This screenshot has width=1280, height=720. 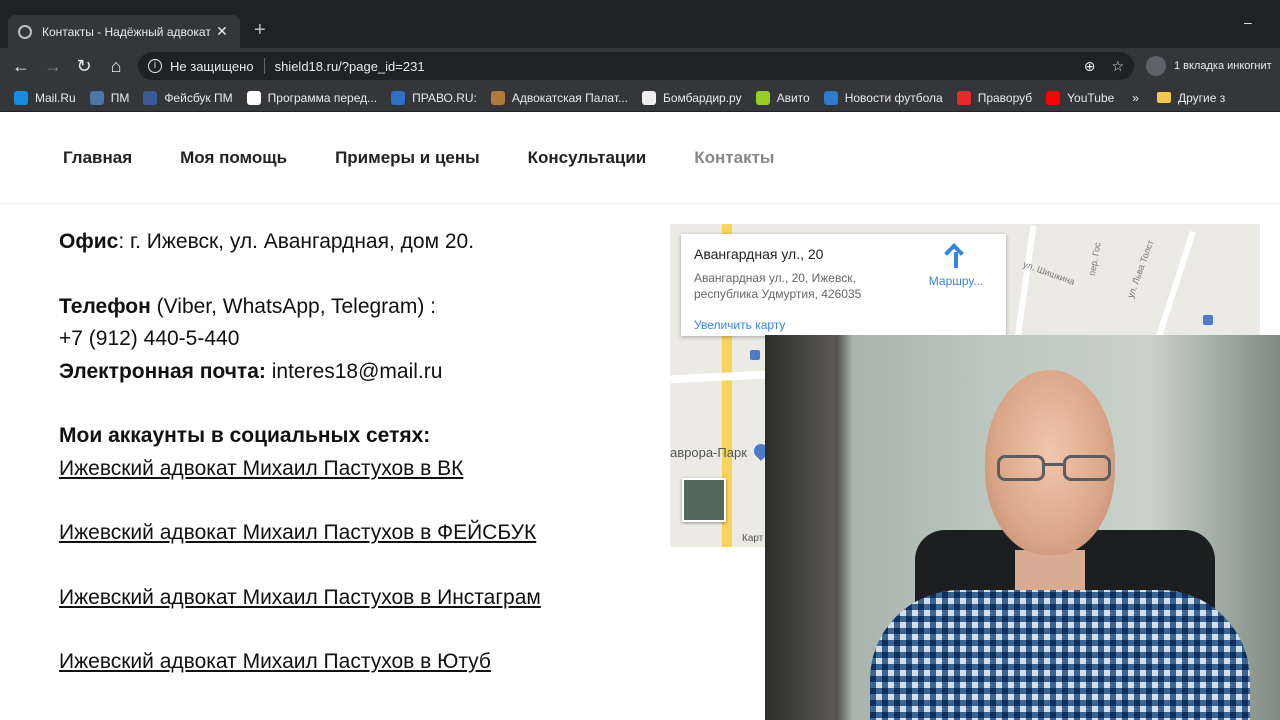 What do you see at coordinates (1140, 269) in the screenshot?
I see `map-street-label: ул. Льва Толст` at bounding box center [1140, 269].